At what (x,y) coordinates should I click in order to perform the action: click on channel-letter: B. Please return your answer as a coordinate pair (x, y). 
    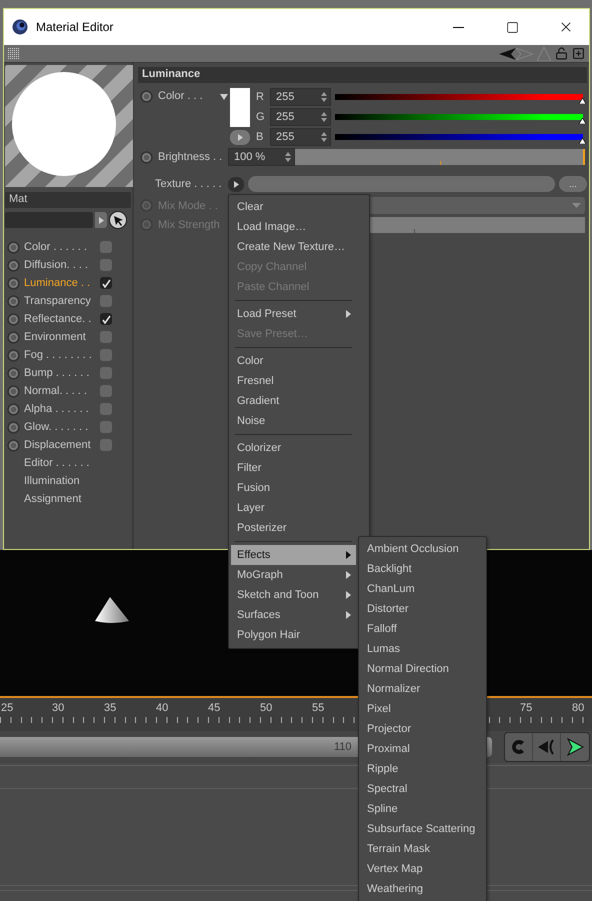
    Looking at the image, I should click on (260, 137).